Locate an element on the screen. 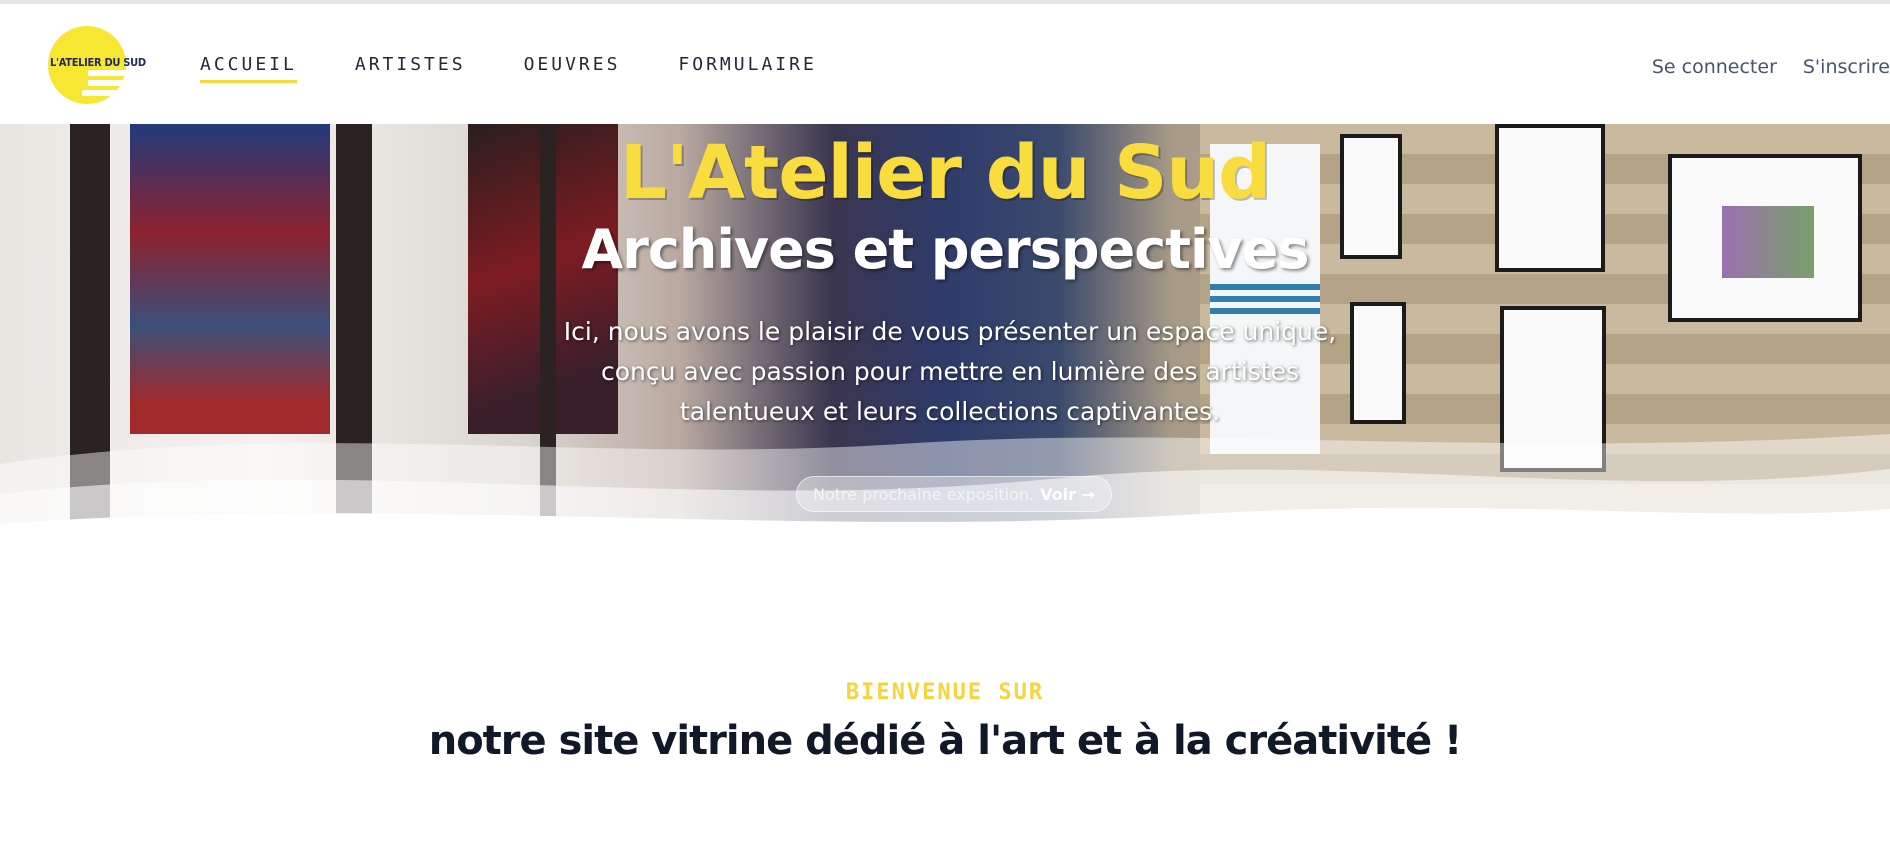 The width and height of the screenshot is (1890, 841). nav-item-oeuvres: Oeuvres is located at coordinates (572, 67).